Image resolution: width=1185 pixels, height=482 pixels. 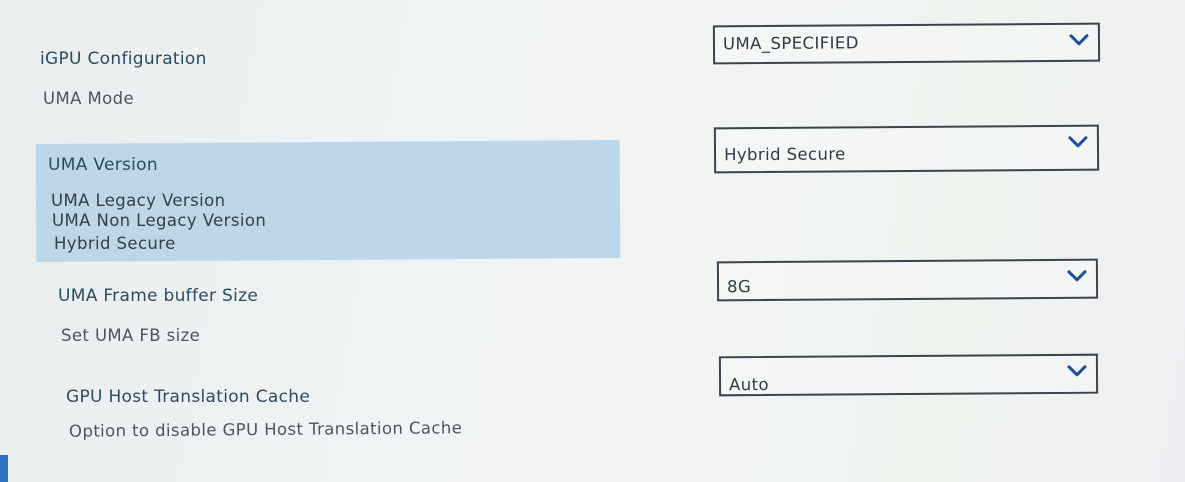 What do you see at coordinates (103, 165) in the screenshot?
I see `uma-version-title: UMA Version` at bounding box center [103, 165].